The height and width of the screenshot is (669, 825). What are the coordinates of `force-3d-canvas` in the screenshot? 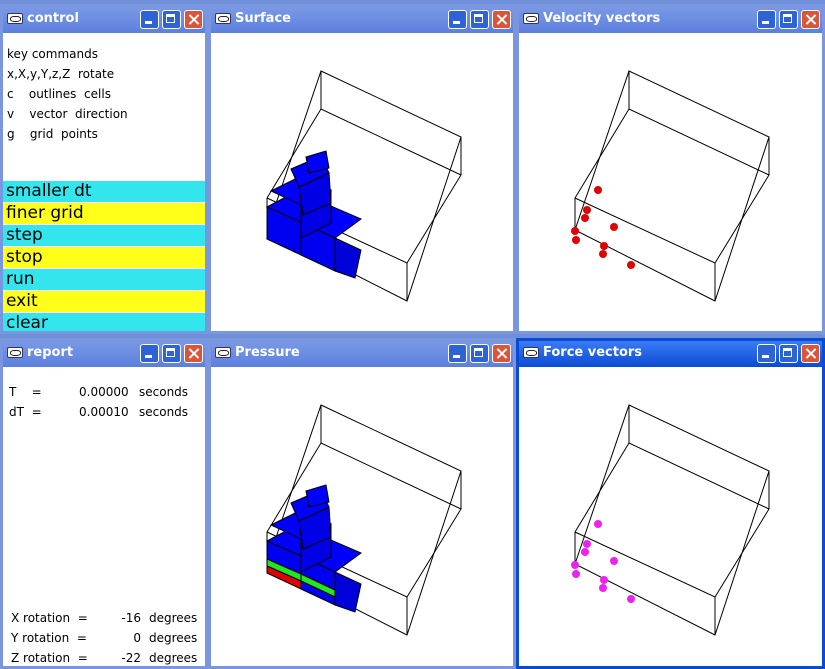 It's located at (670, 520).